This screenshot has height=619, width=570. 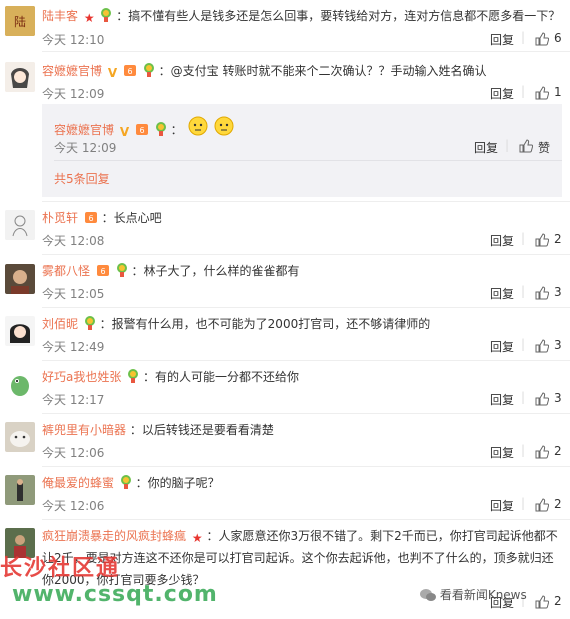 What do you see at coordinates (60, 568) in the screenshot?
I see `watermark-site-name: 长沙社区通` at bounding box center [60, 568].